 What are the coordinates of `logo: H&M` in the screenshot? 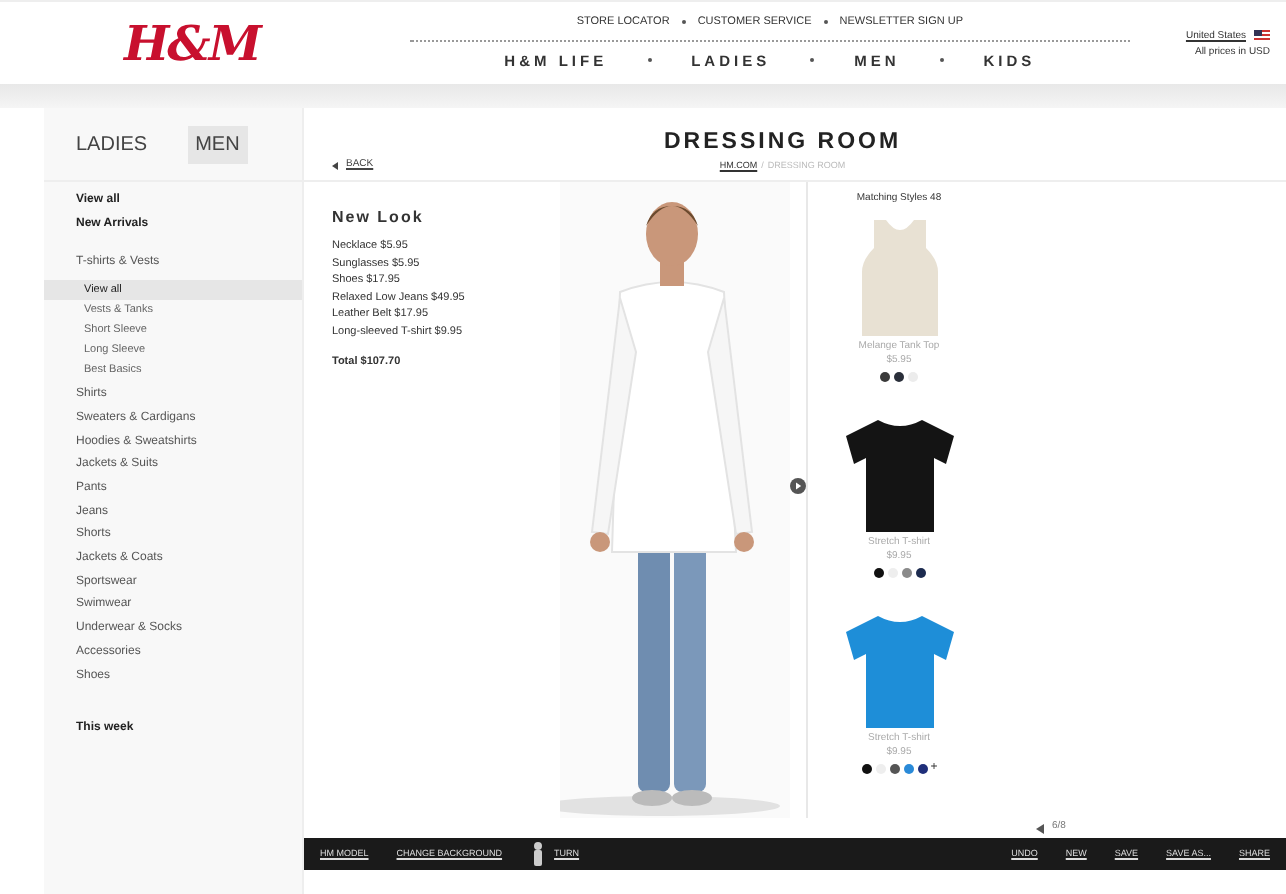 It's located at (192, 43).